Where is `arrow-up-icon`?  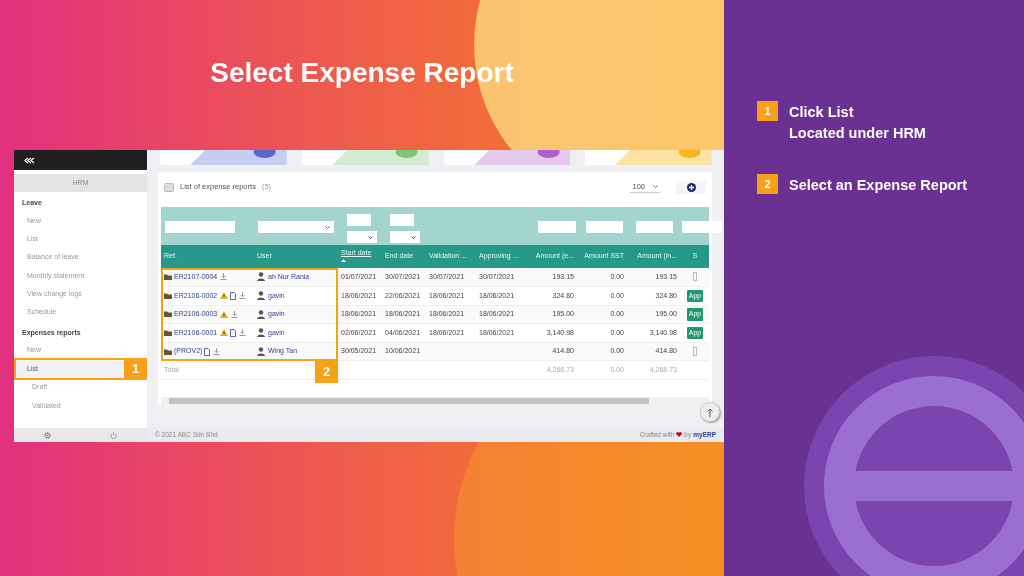
arrow-up-icon is located at coordinates (710, 412).